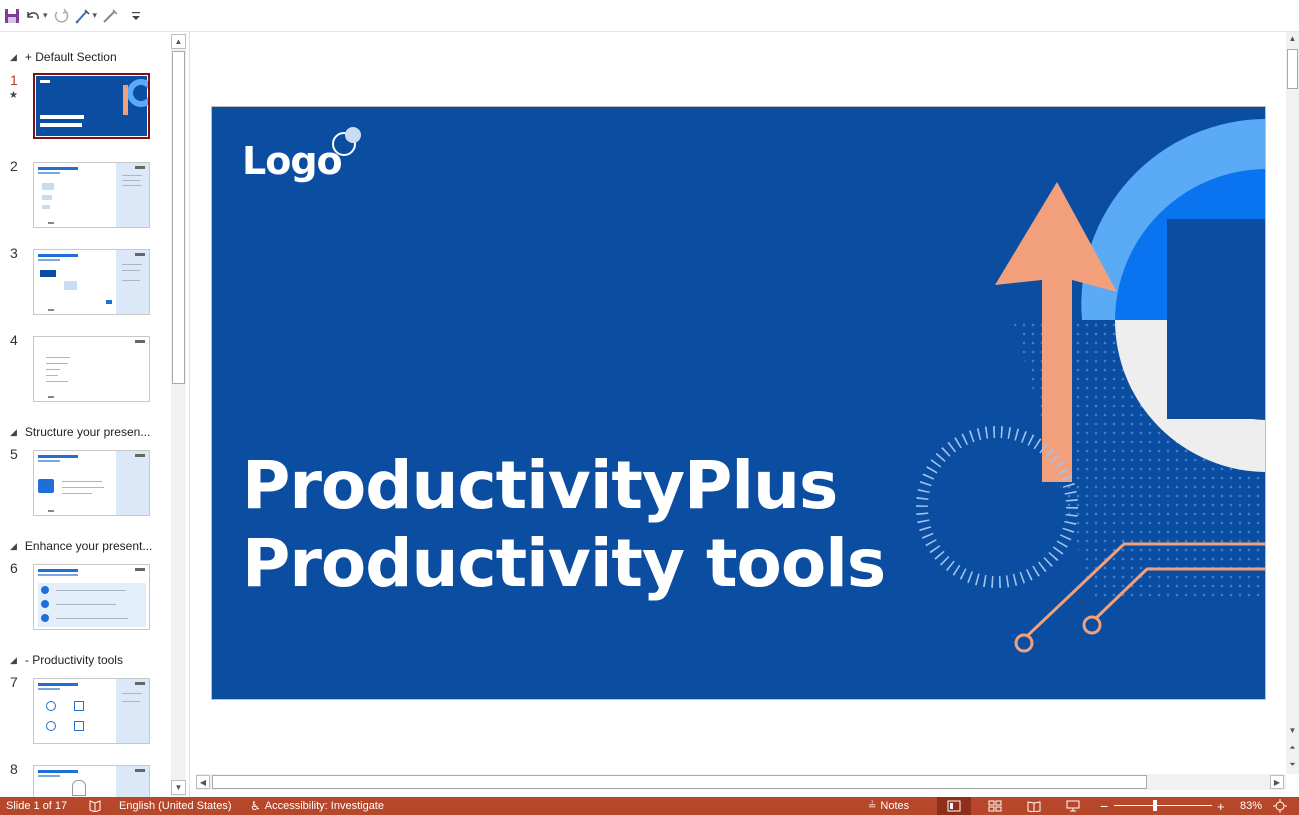 The height and width of the screenshot is (815, 1299). What do you see at coordinates (178, 217) in the screenshot?
I see `thumbnail-scroll-thumb` at bounding box center [178, 217].